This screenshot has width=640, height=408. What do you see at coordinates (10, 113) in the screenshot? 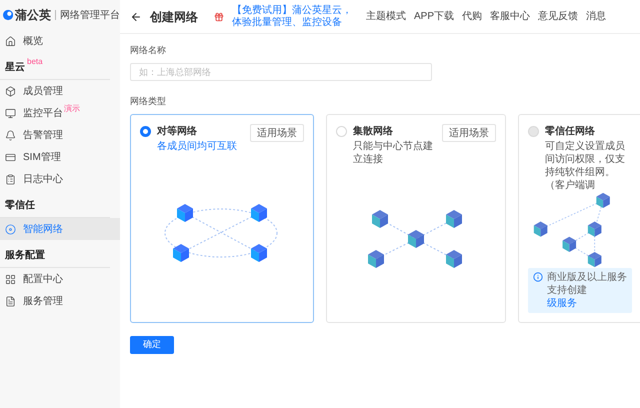
I see `monitor-icon` at bounding box center [10, 113].